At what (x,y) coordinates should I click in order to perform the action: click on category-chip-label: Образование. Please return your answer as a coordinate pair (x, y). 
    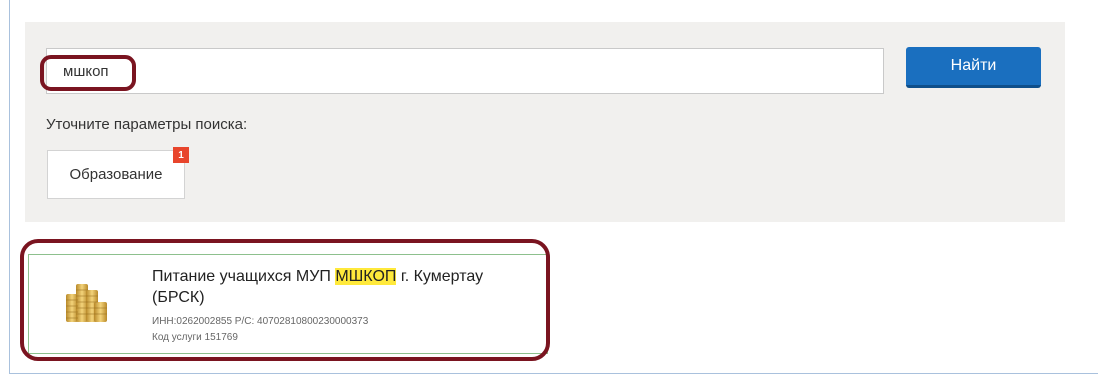
    Looking at the image, I should click on (116, 174).